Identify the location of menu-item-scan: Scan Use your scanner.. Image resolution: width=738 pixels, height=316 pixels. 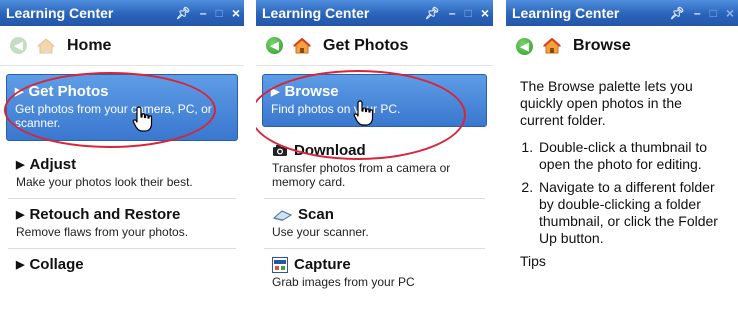
(374, 224).